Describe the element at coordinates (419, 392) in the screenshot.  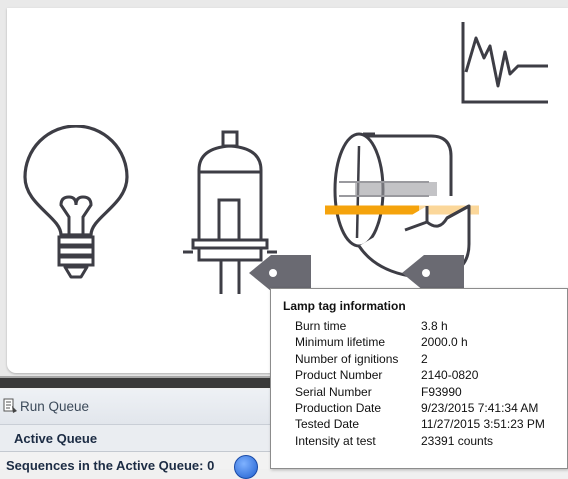
I see `tooltip-row-serial-number: Serial Number F93990` at that location.